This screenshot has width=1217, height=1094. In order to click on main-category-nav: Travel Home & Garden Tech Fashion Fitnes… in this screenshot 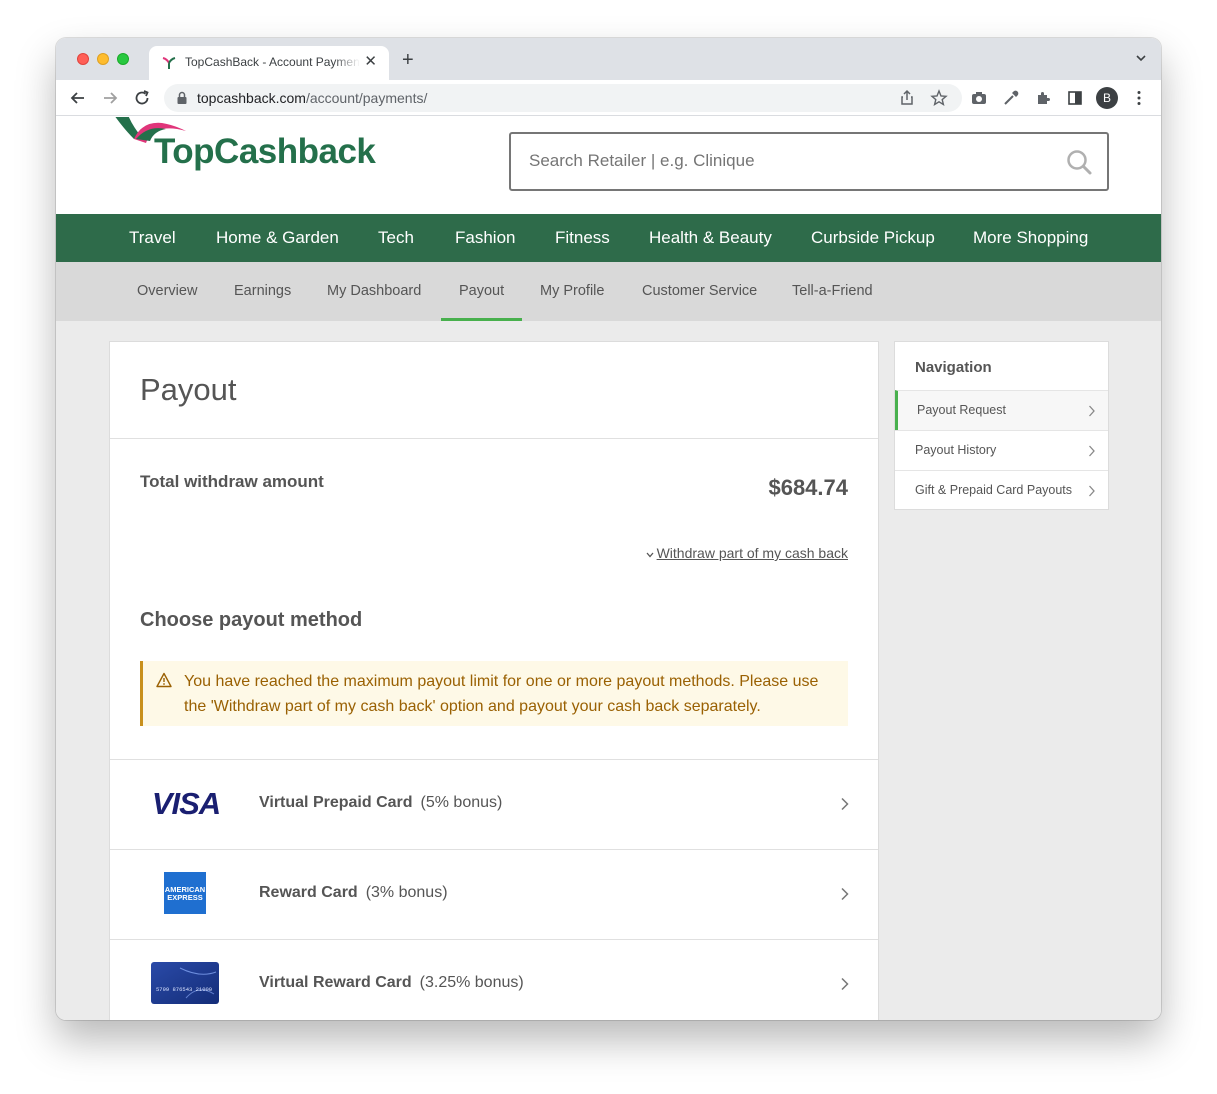, I will do `click(608, 238)`.